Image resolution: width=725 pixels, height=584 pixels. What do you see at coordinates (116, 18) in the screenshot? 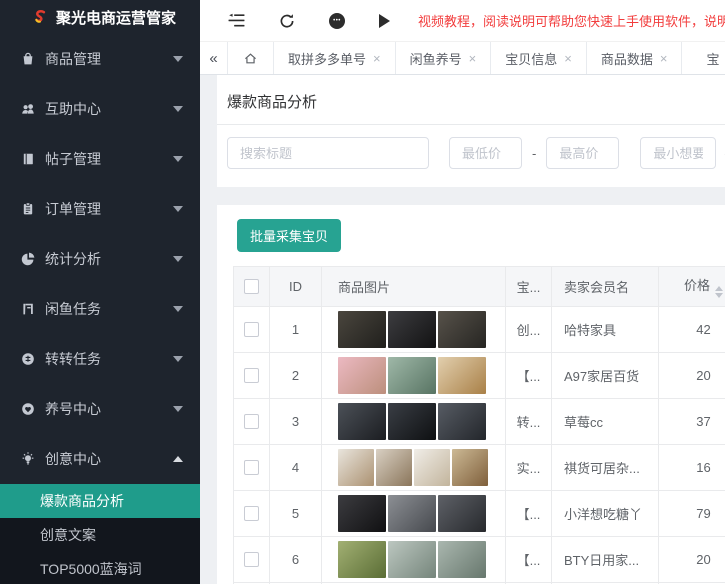
I see `app-title: 聚光电商运营管家` at bounding box center [116, 18].